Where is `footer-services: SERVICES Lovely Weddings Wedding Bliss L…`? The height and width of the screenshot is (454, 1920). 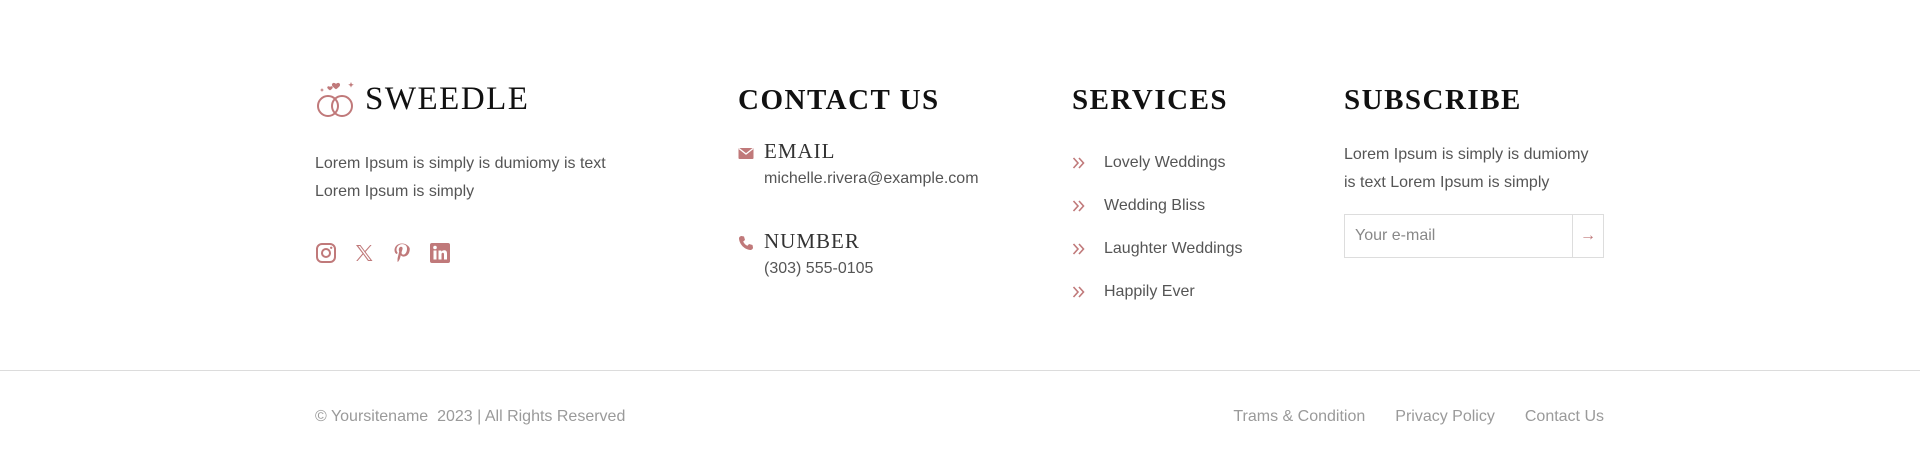
footer-services: SERVICES Lovely Weddings Wedding Bliss L… is located at coordinates (1187, 199).